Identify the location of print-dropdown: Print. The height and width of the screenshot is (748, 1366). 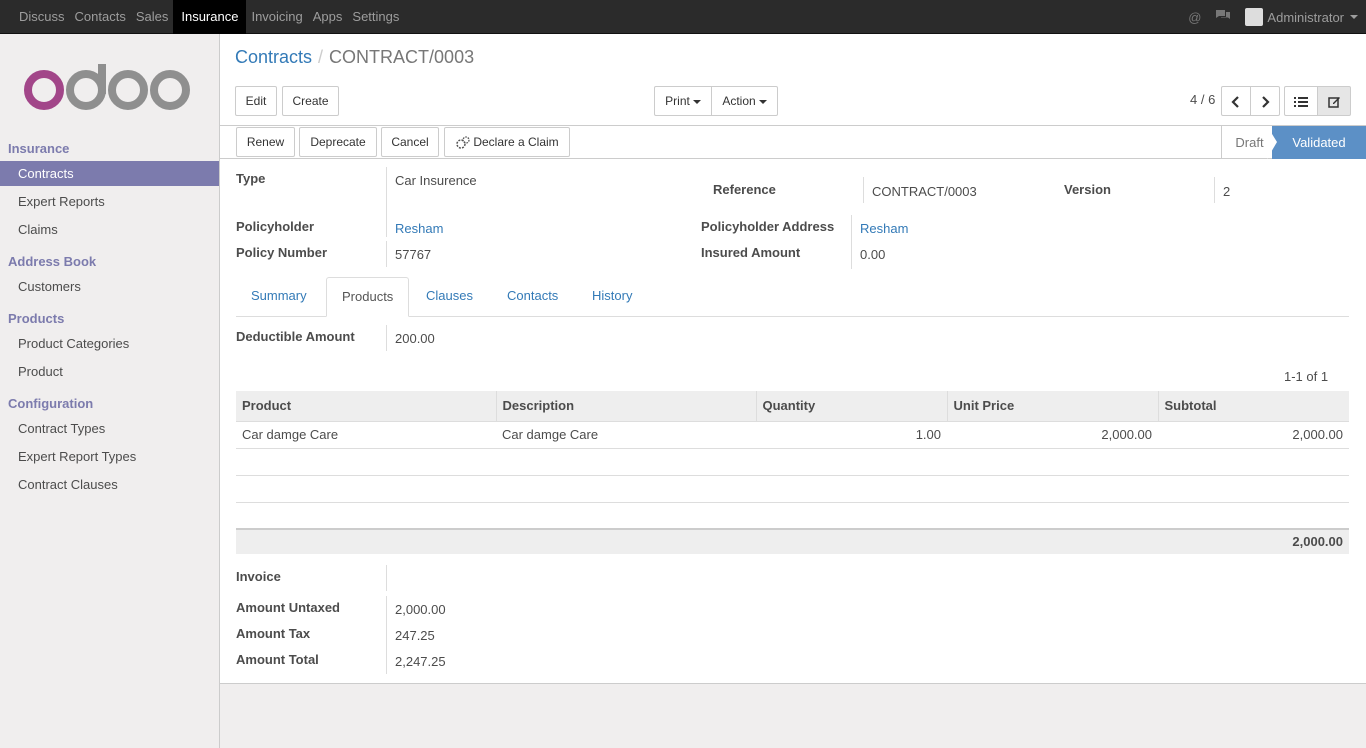
(683, 101).